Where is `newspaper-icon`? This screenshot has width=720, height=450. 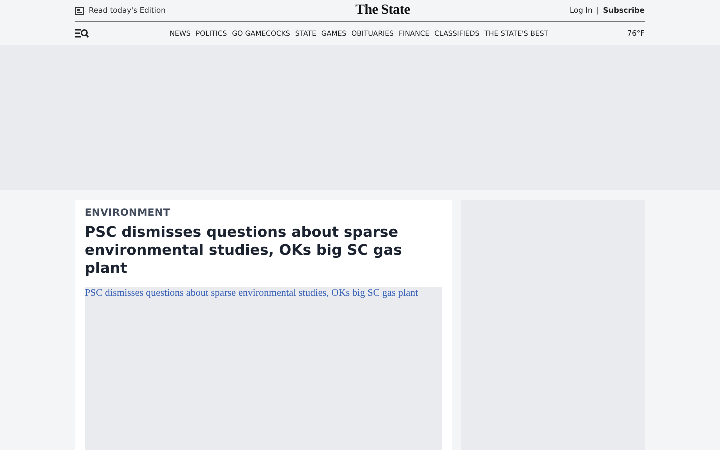
newspaper-icon is located at coordinates (79, 10).